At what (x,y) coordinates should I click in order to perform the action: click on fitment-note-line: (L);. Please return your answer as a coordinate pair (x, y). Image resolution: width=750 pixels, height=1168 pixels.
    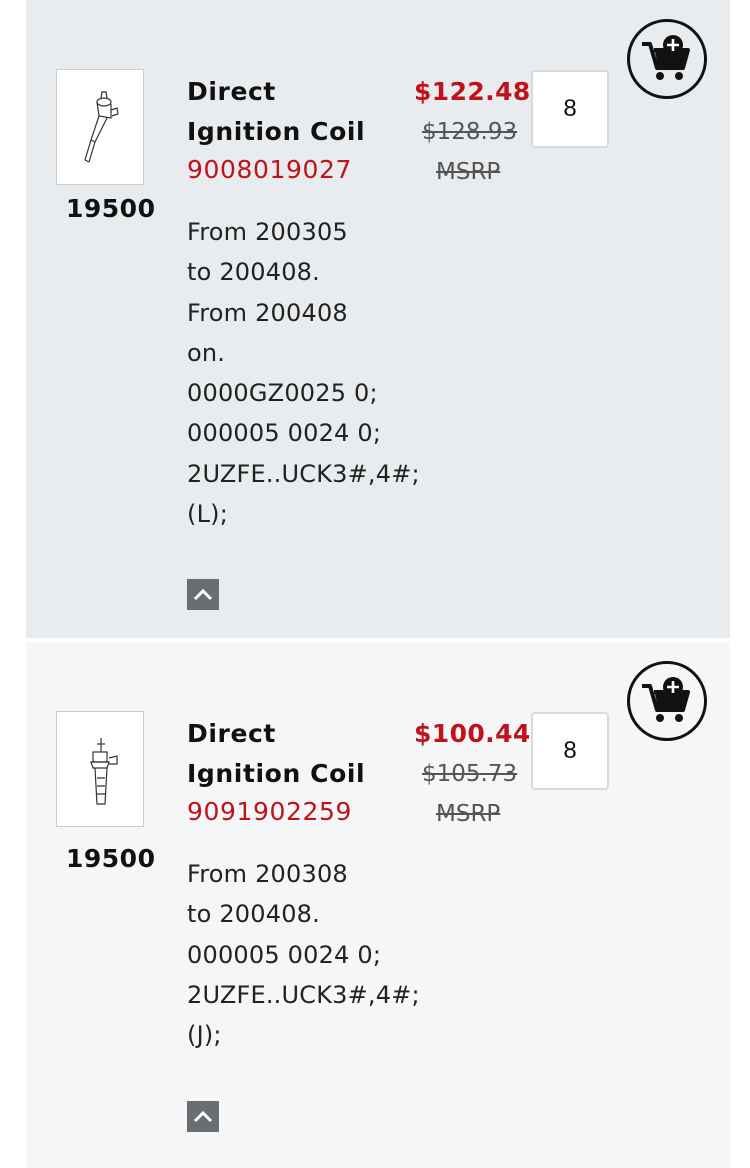
    Looking at the image, I should click on (207, 514).